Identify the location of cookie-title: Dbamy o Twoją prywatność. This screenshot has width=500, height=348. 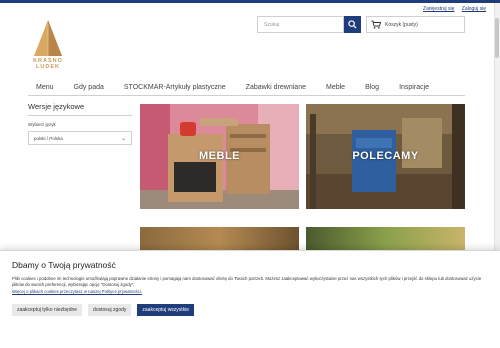
(64, 265).